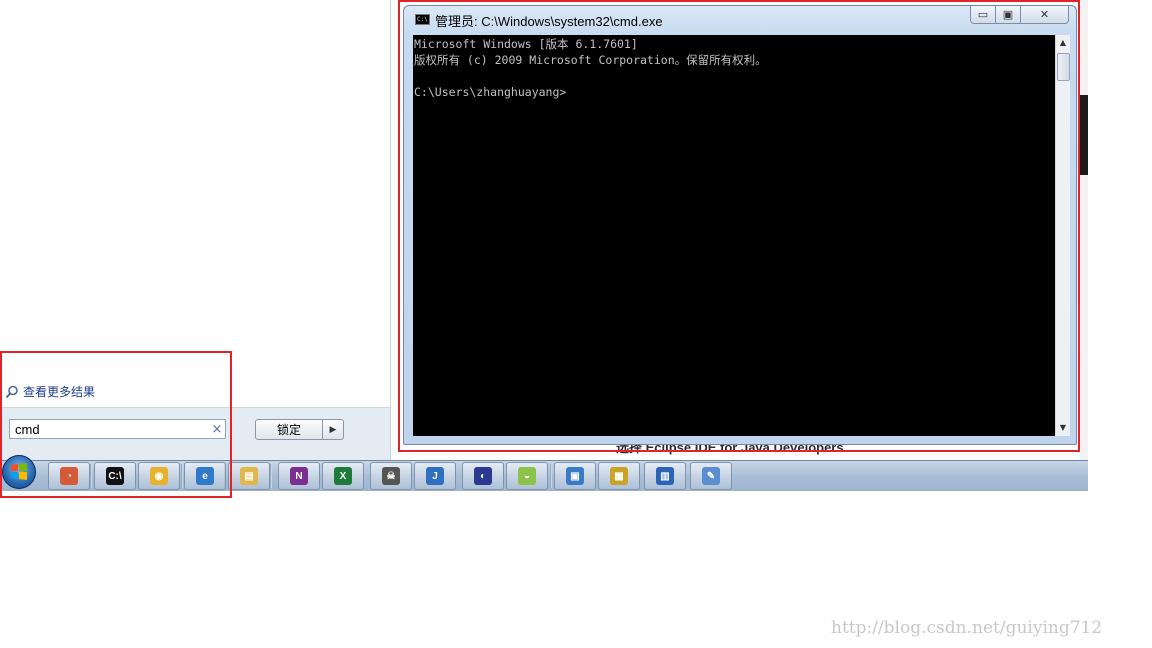 The height and width of the screenshot is (648, 1152). What do you see at coordinates (1084, 135) in the screenshot?
I see `background-page-image` at bounding box center [1084, 135].